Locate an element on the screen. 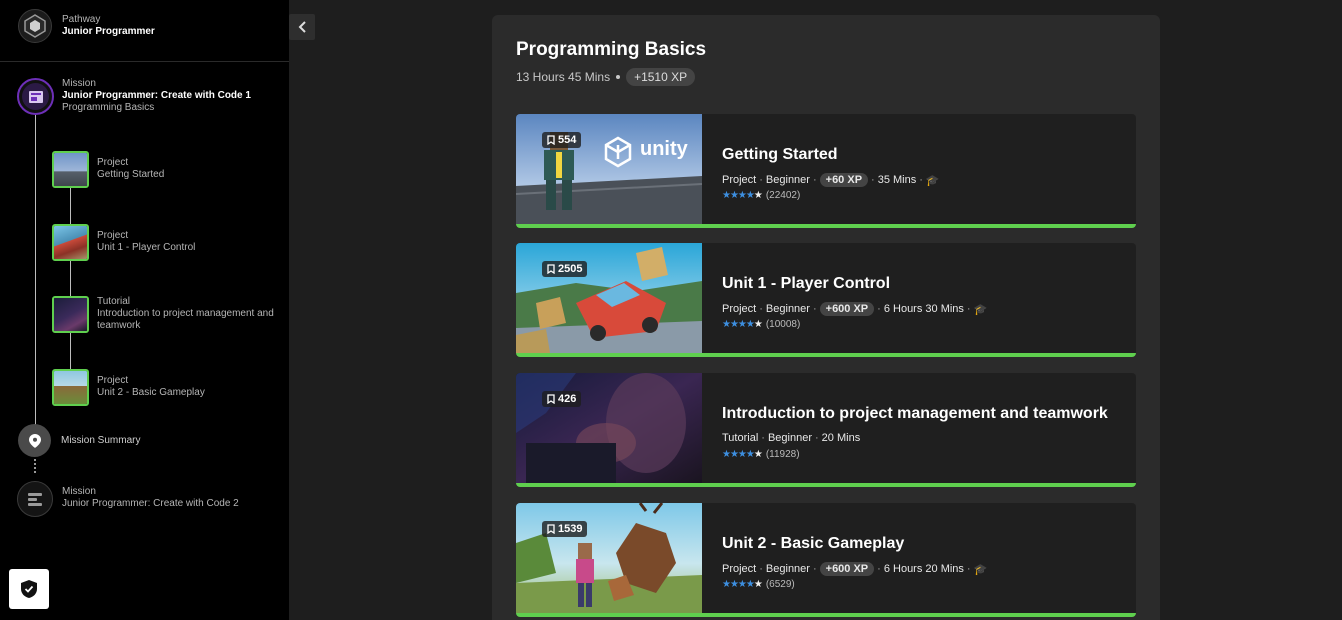  card-thumbnail: 426 is located at coordinates (609, 428).